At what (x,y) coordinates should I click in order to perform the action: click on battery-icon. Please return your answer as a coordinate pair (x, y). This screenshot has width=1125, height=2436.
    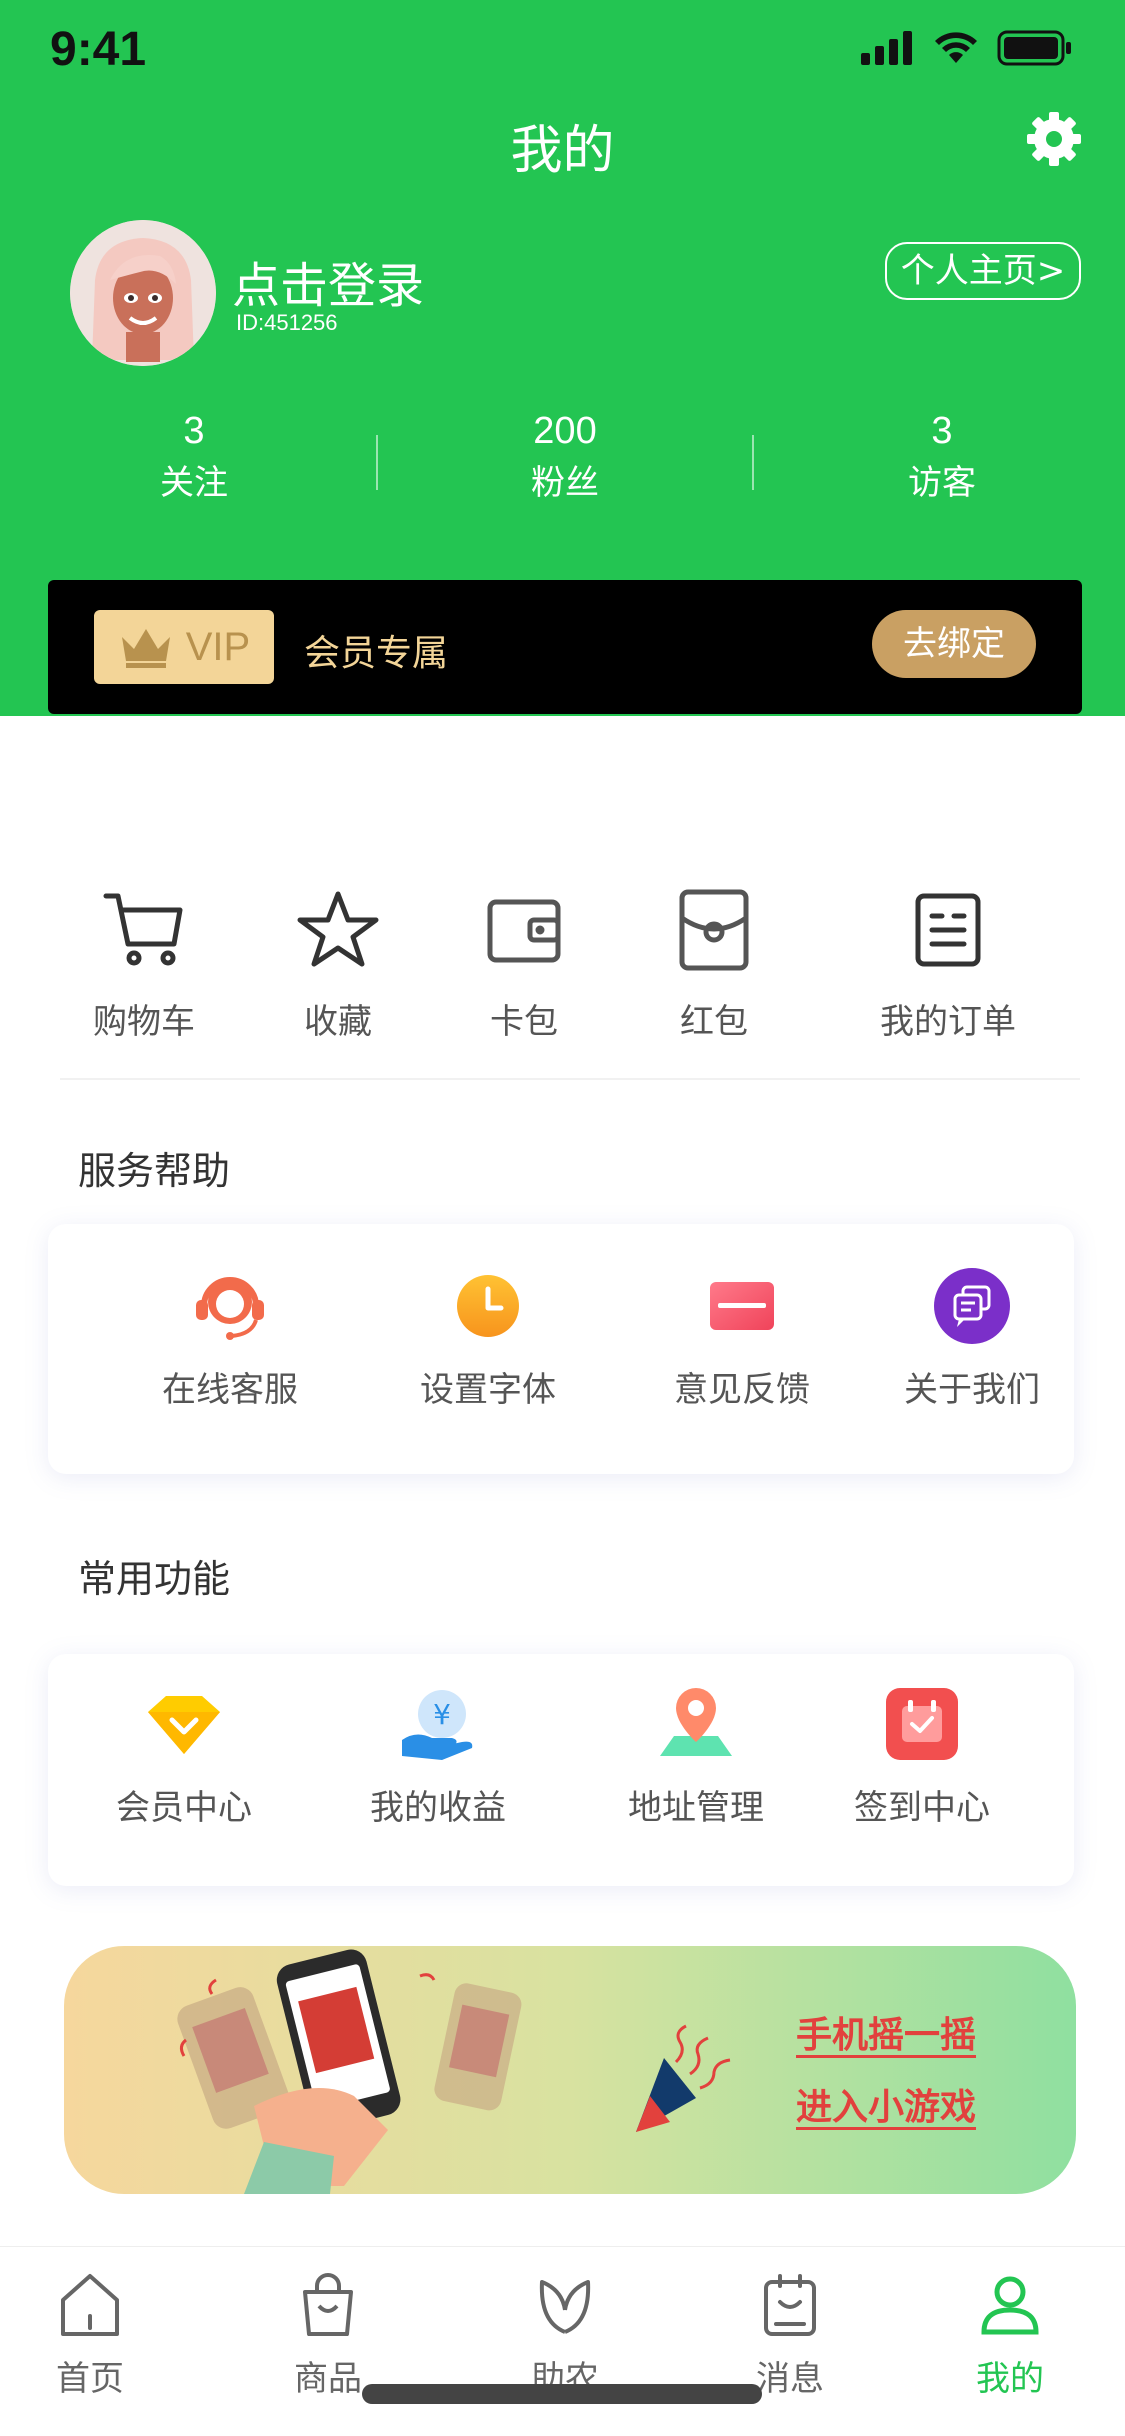
    Looking at the image, I should click on (1034, 48).